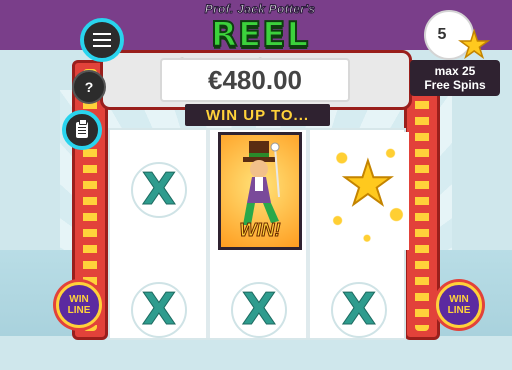 The image size is (512, 370). I want to click on clipboard-icon, so click(82, 128).